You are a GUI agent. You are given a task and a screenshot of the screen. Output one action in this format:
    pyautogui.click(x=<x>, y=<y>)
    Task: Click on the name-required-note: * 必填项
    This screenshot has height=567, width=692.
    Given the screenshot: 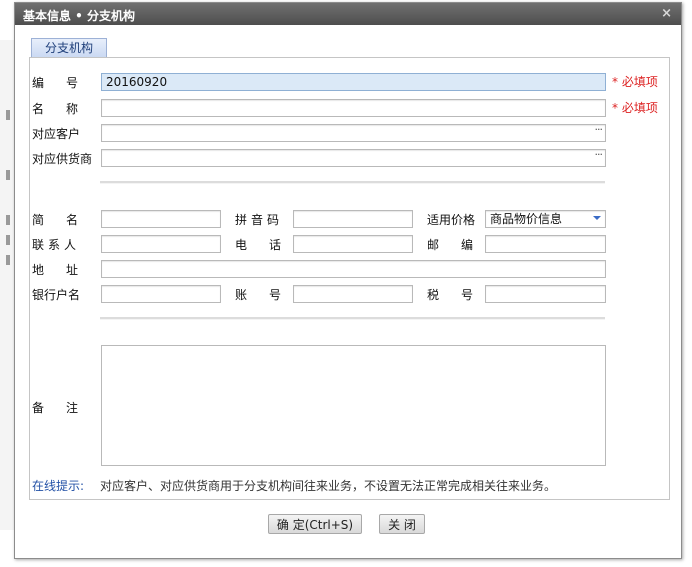 What is the action you would take?
    pyautogui.click(x=635, y=108)
    